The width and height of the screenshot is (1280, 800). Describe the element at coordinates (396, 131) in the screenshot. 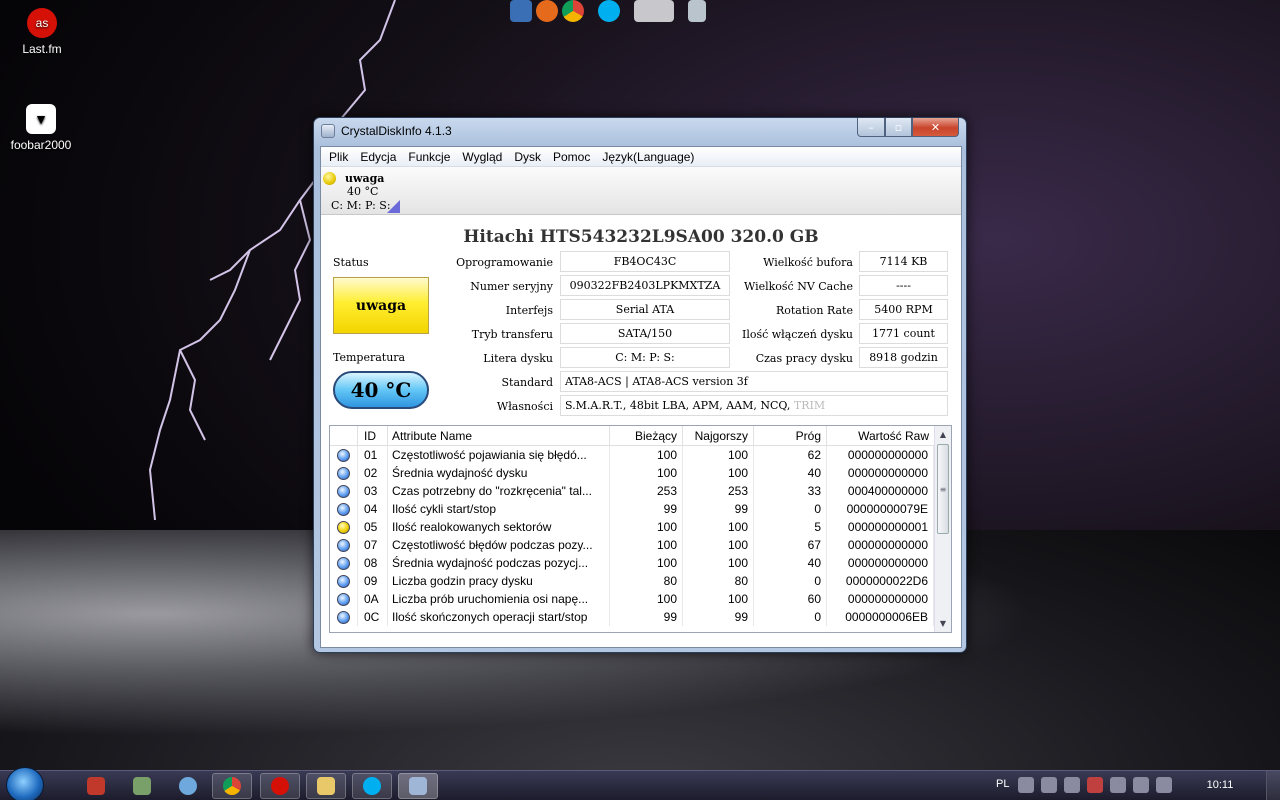

I see `window-title: CrystalDiskInfo 4.1.3` at that location.